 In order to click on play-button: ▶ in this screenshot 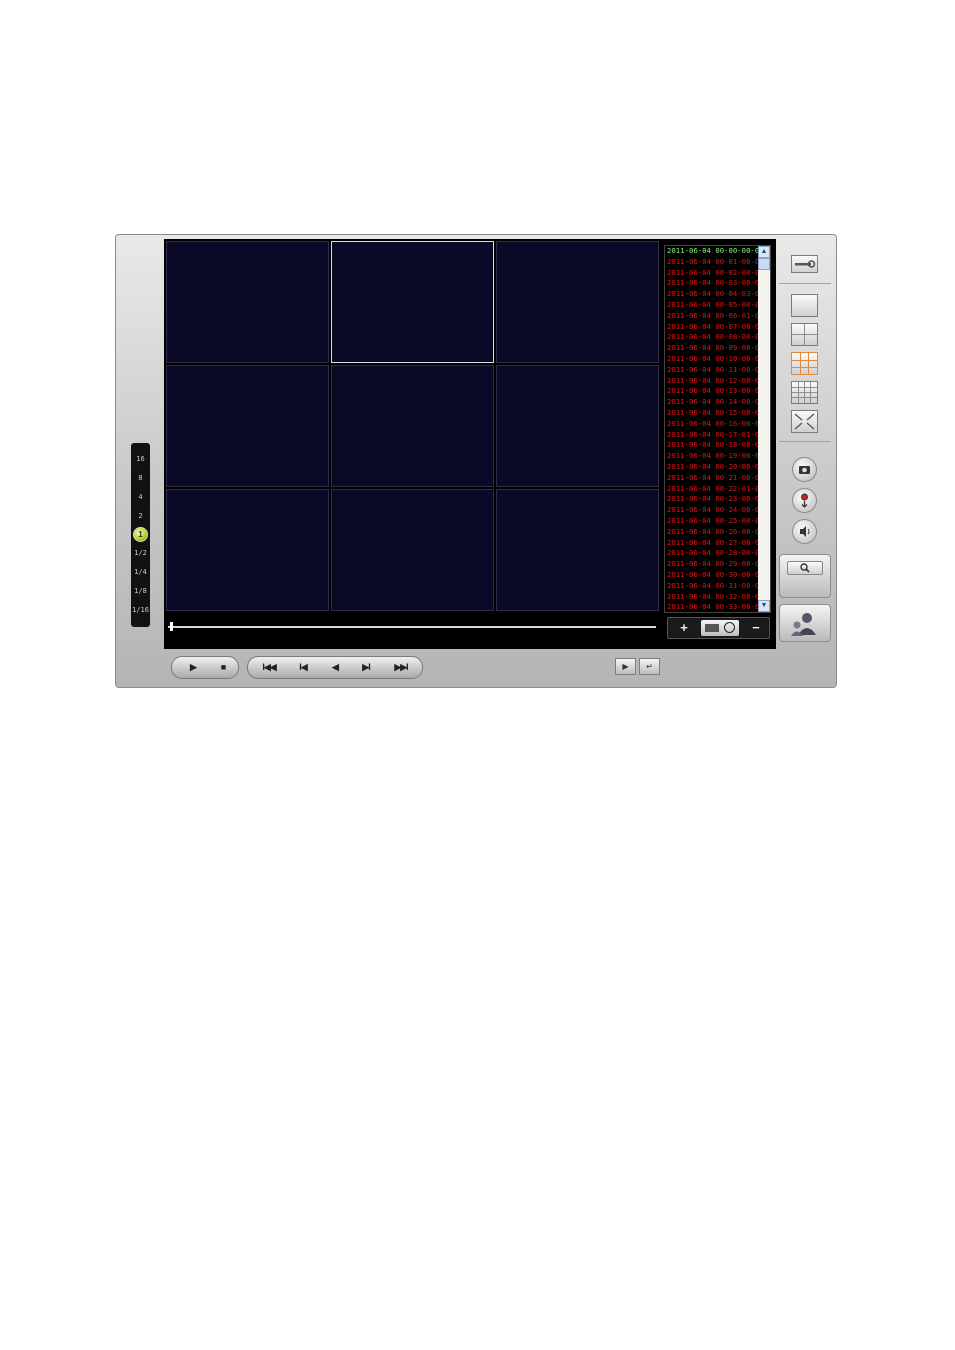, I will do `click(193, 667)`.